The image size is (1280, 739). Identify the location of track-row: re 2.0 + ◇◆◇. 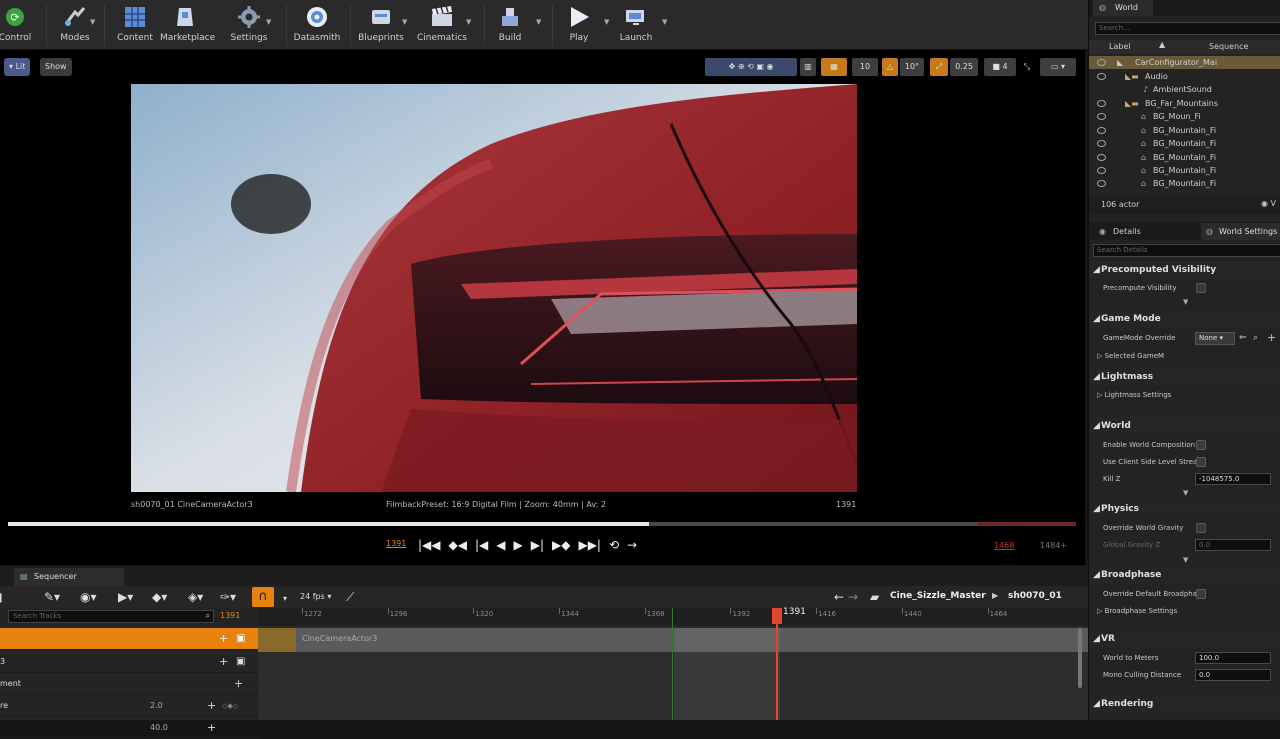
(129, 706).